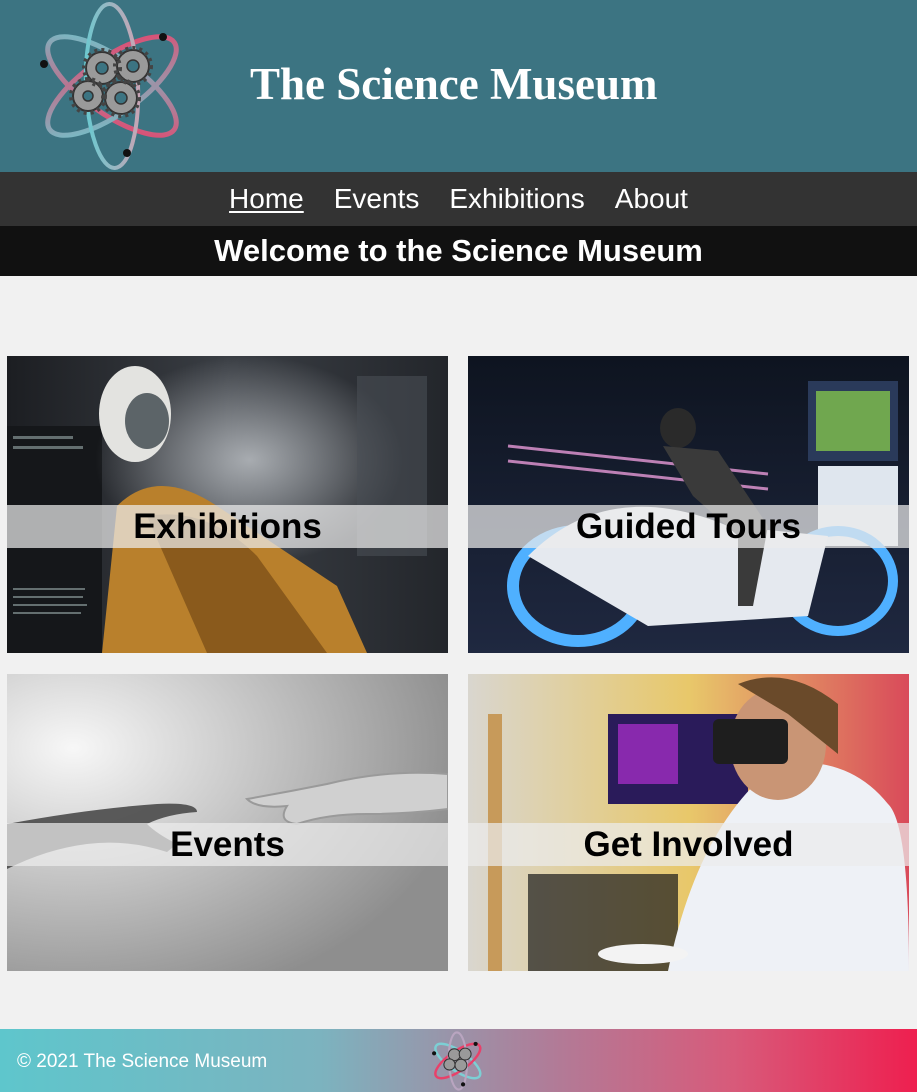 The image size is (917, 1092). What do you see at coordinates (227, 822) in the screenshot?
I see `tile-events: Events` at bounding box center [227, 822].